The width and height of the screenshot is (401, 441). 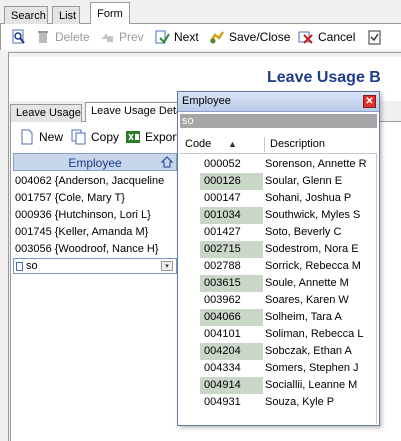 What do you see at coordinates (62, 37) in the screenshot?
I see `delete-button: Delete` at bounding box center [62, 37].